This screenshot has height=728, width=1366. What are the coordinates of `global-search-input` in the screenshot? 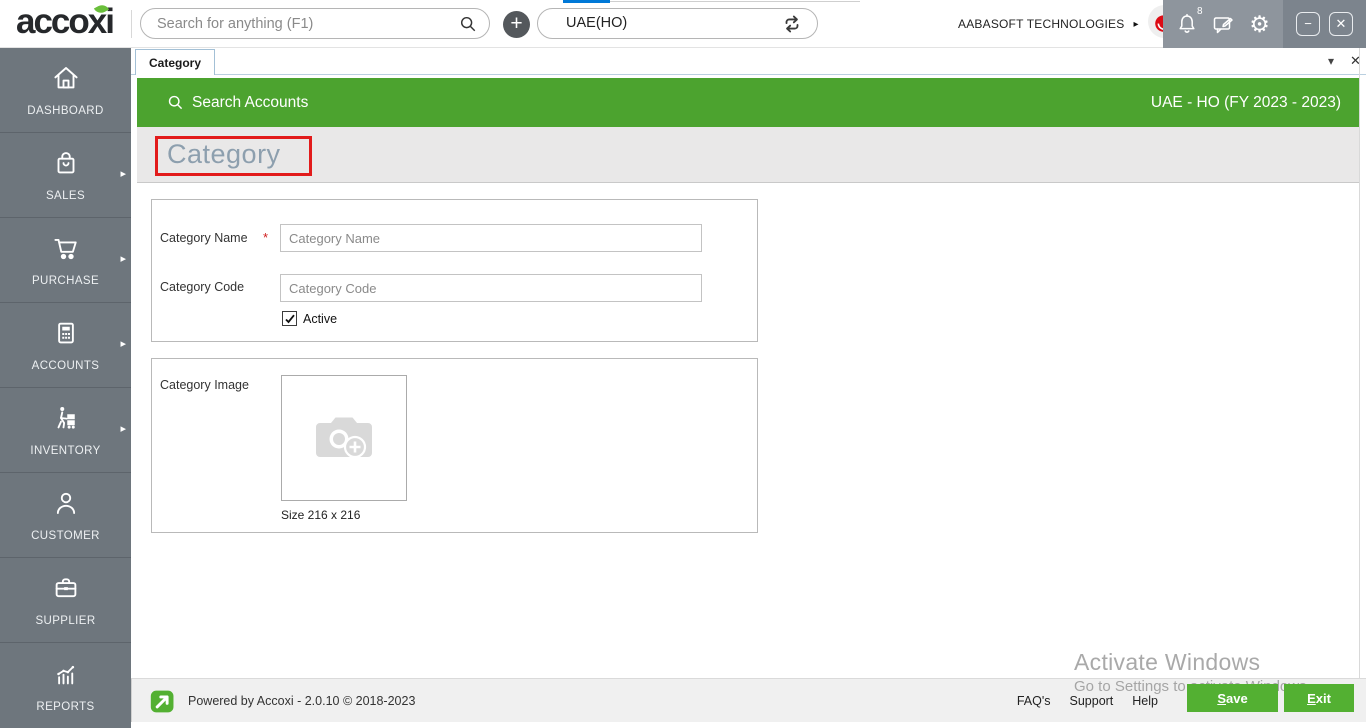 It's located at (307, 23).